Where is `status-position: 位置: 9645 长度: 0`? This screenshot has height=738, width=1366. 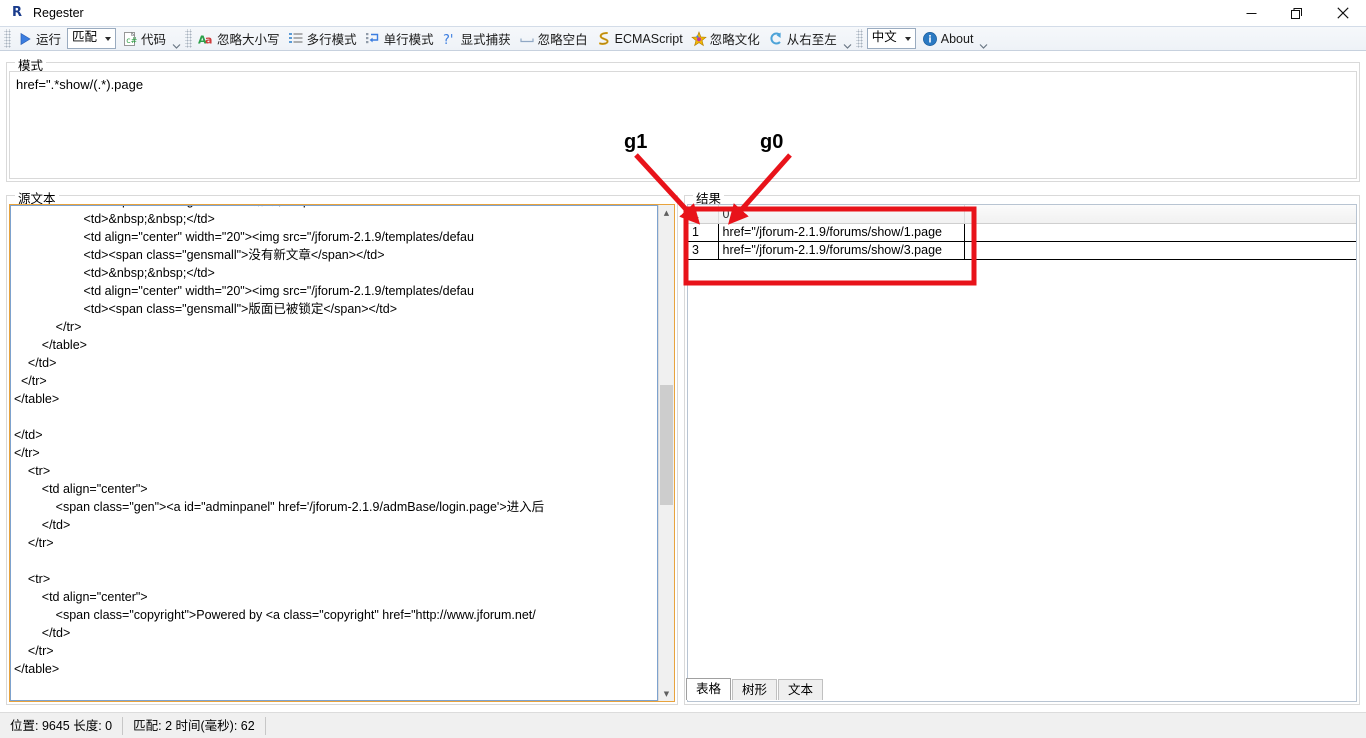
status-position: 位置: 9645 长度: 0 is located at coordinates (62, 725).